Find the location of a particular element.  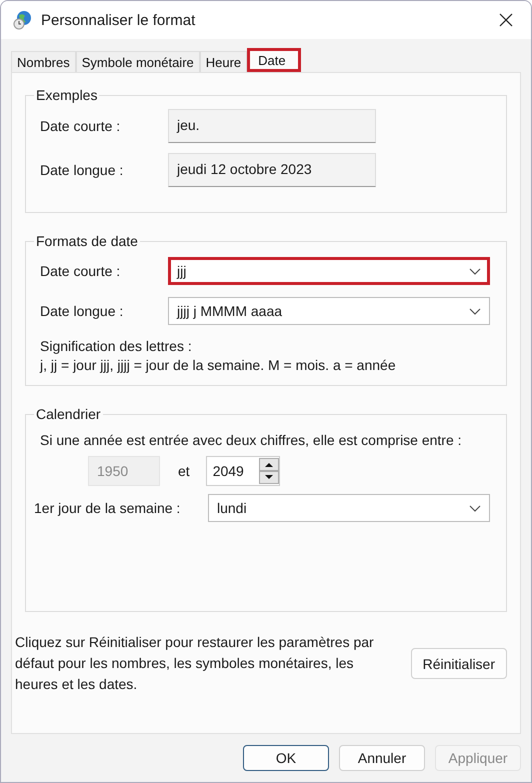

window-title: Personnaliser le format is located at coordinates (118, 20).